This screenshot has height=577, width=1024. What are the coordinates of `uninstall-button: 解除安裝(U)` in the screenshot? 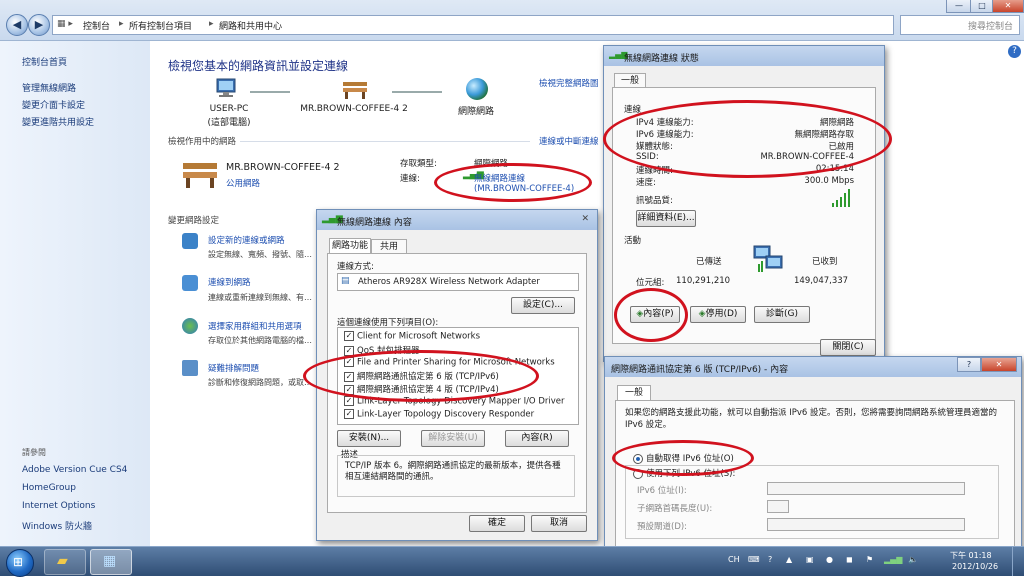 It's located at (453, 438).